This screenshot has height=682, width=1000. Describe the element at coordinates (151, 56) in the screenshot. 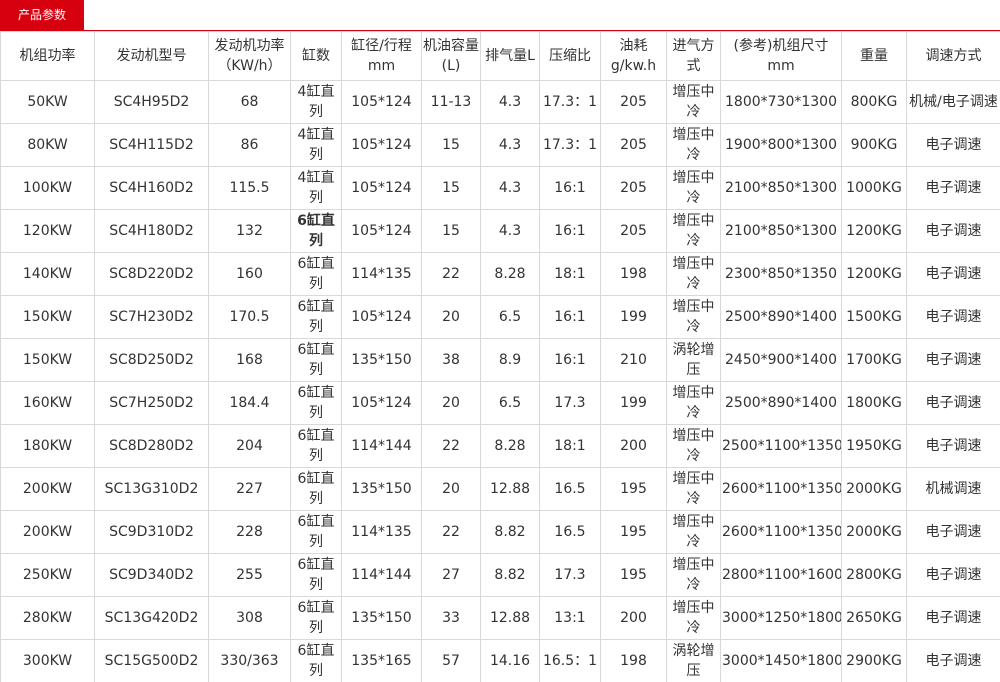

I see `col-header-engine-model: 发动机型号` at that location.